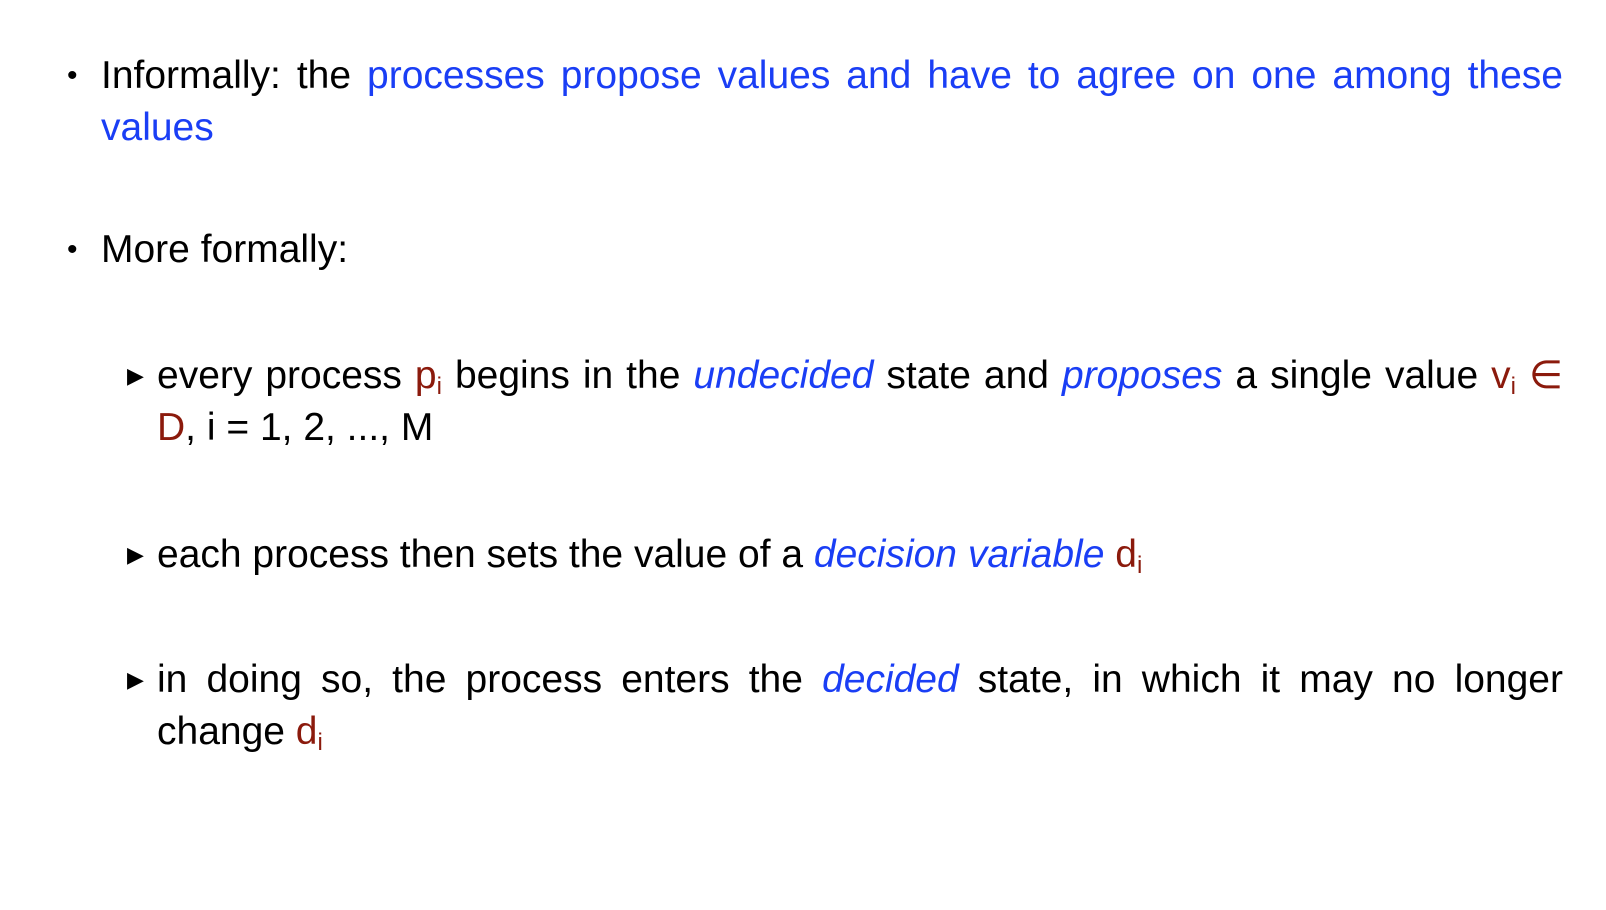 This screenshot has height=910, width=1606. Describe the element at coordinates (1501, 375) in the screenshot. I see `variable-name: v` at that location.